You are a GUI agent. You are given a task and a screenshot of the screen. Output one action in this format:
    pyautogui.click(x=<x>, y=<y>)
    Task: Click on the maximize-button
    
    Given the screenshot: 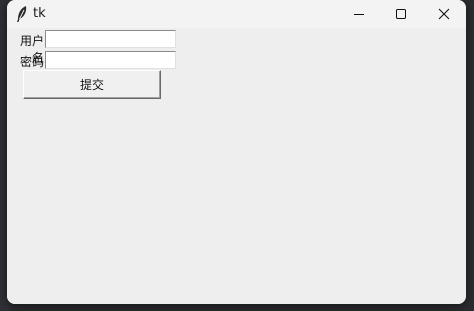 What is the action you would take?
    pyautogui.click(x=401, y=14)
    